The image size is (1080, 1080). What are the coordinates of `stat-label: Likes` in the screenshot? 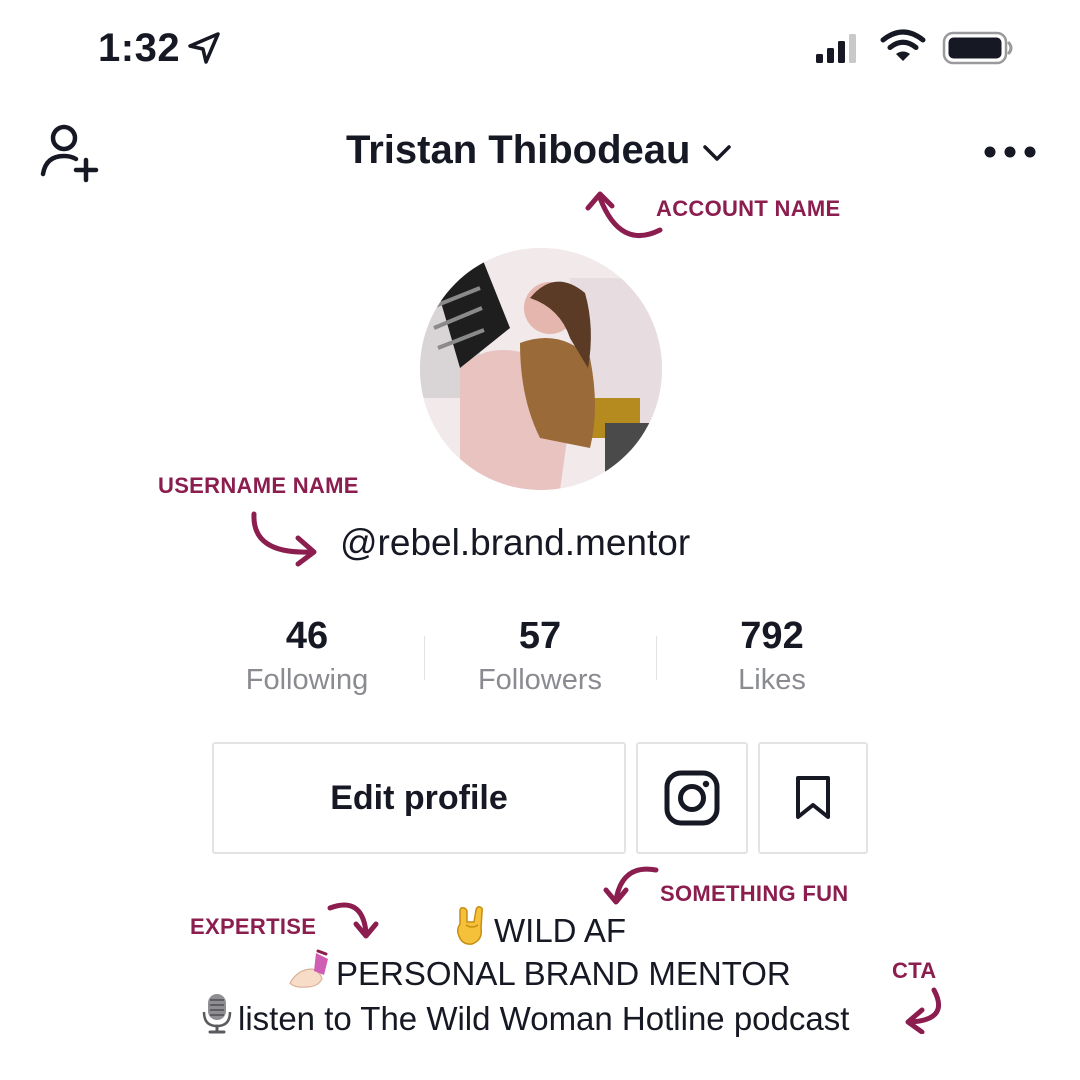 It's located at (772, 680).